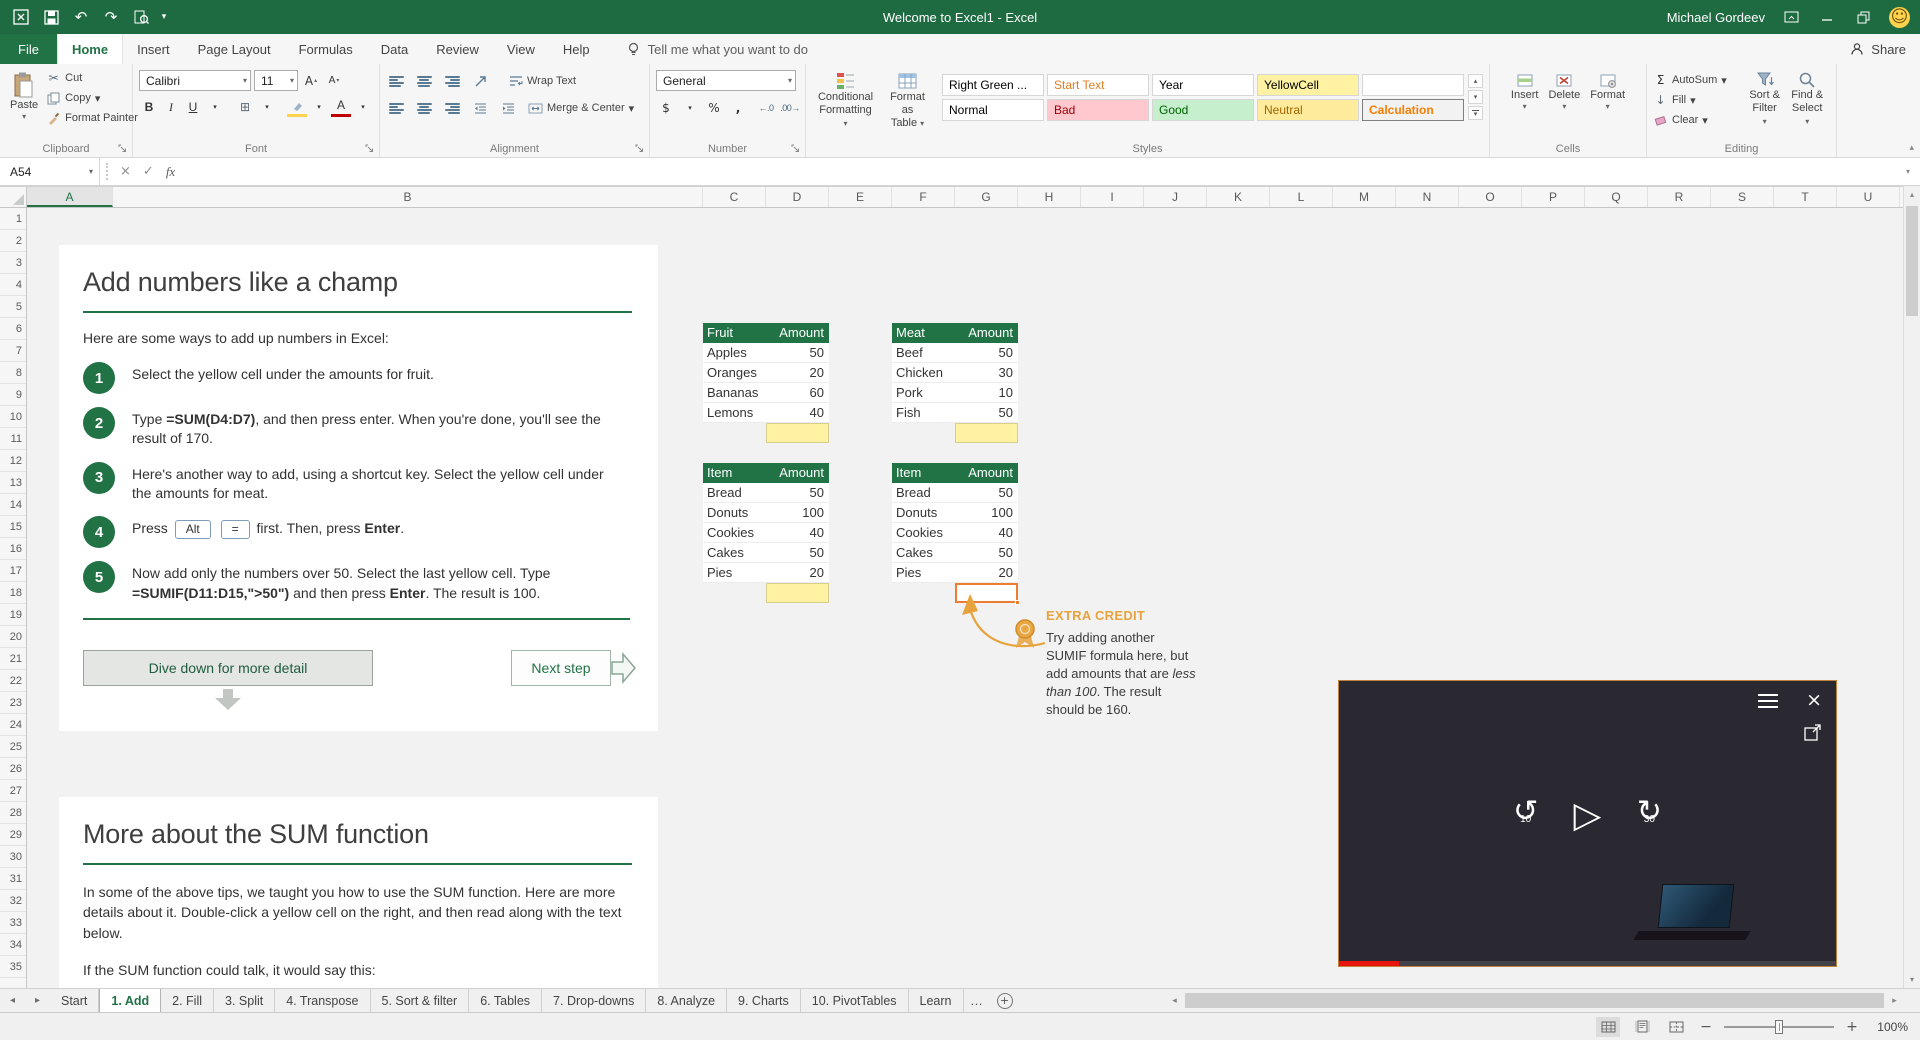  Describe the element at coordinates (909, 352) in the screenshot. I see `item-name-cell: Beef` at that location.